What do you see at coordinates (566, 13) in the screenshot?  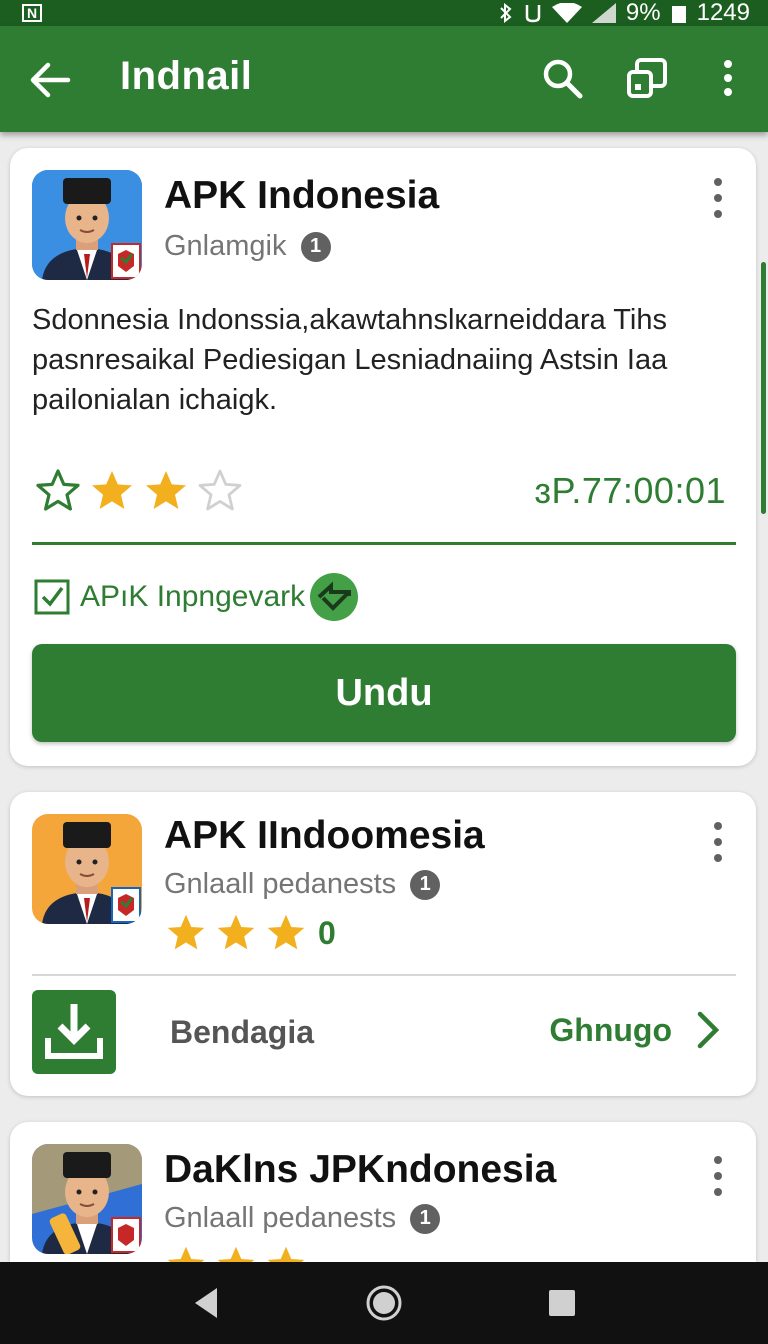 I see `wifi-icon` at bounding box center [566, 13].